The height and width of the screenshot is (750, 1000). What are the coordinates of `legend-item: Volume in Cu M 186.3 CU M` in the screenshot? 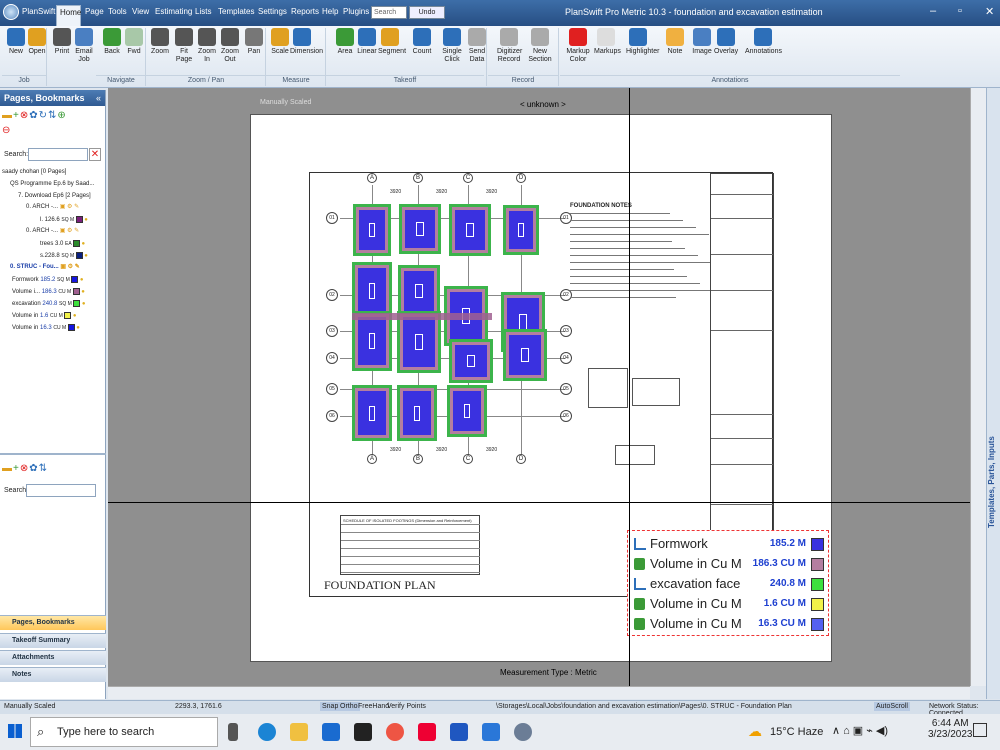 It's located at (730, 565).